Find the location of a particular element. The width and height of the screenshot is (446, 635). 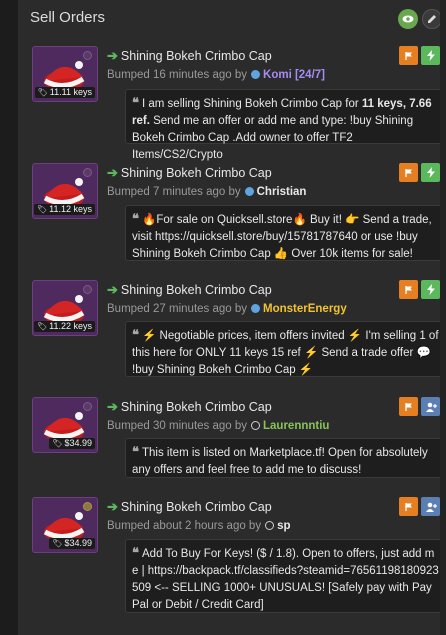

username-link: Komi [24/7] is located at coordinates (294, 75).